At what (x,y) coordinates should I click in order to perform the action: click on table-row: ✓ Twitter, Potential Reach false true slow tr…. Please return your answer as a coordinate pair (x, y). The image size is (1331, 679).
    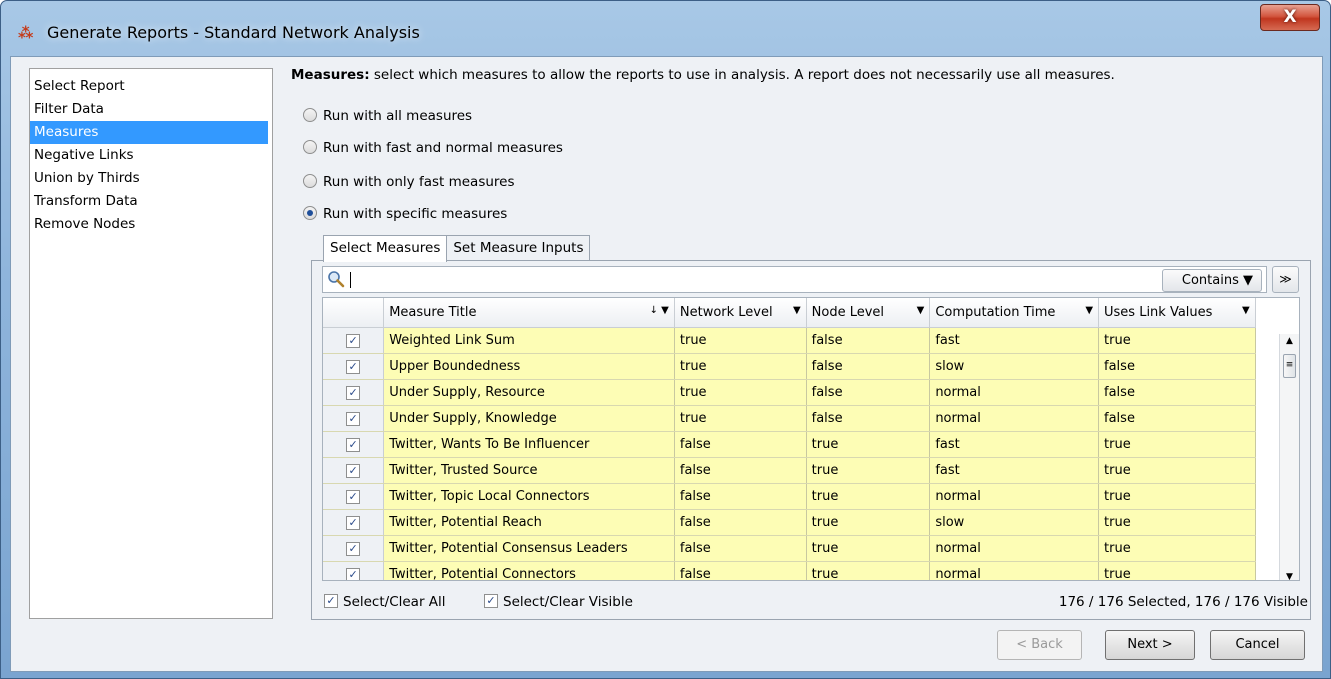
    Looking at the image, I should click on (811, 522).